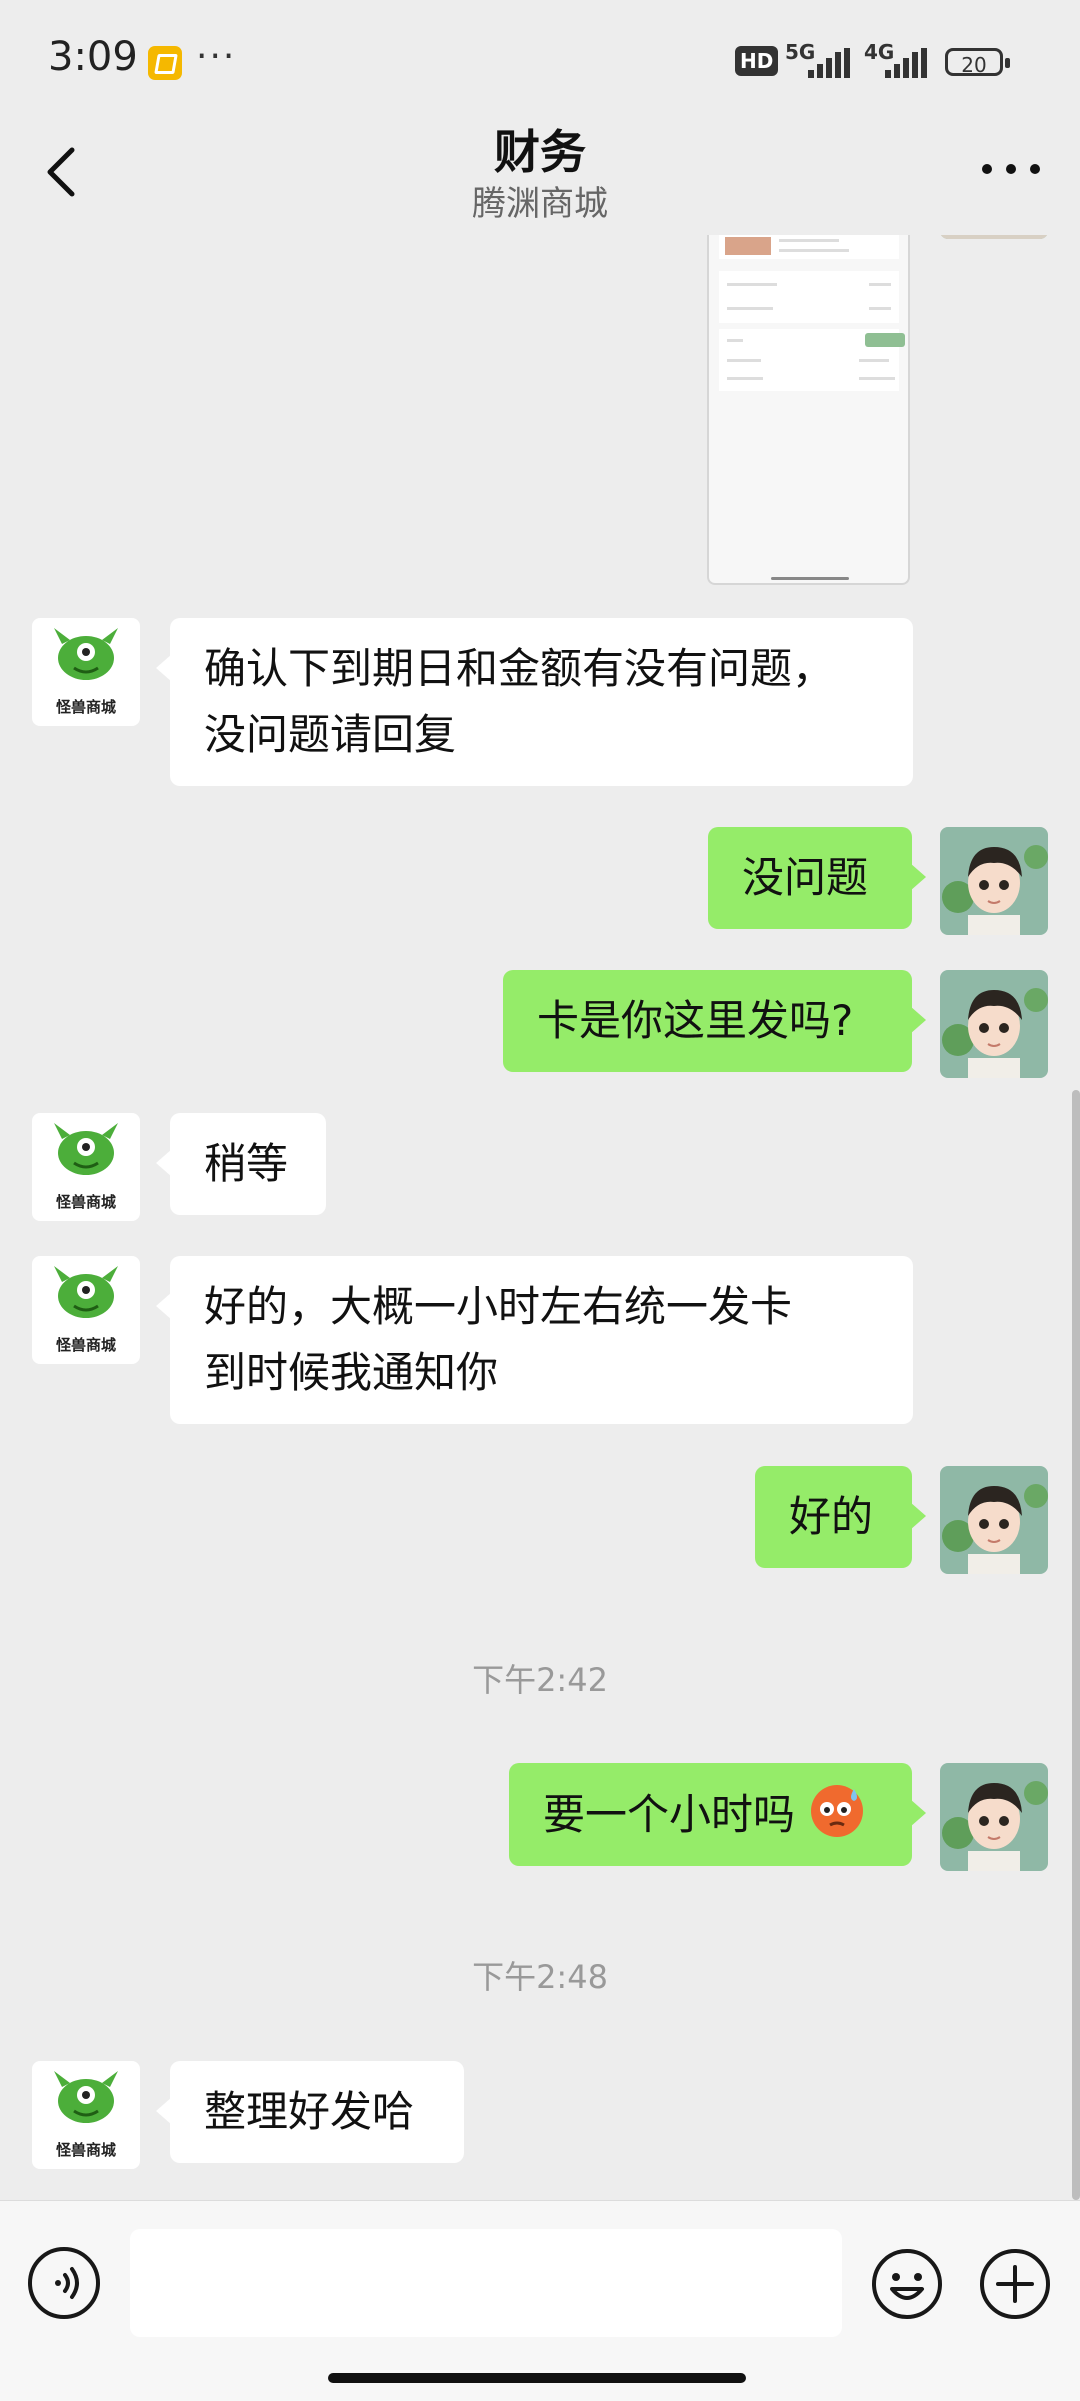 The image size is (1080, 2401). I want to click on plus-icon, so click(1015, 2284).